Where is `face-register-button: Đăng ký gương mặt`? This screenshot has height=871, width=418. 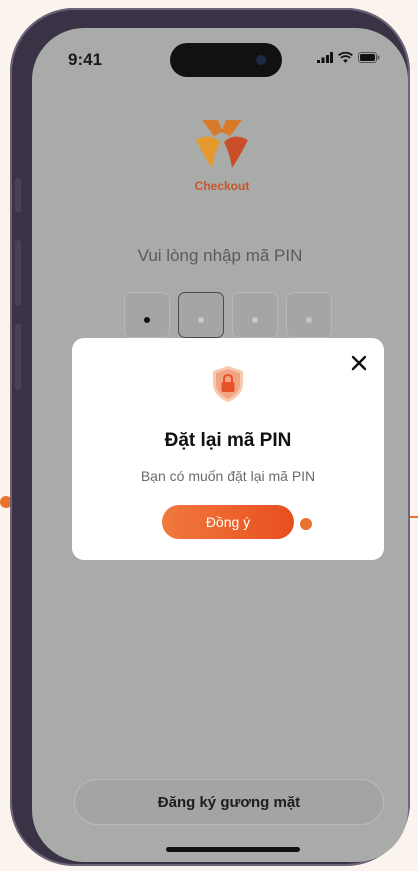 face-register-button: Đăng ký gương mặt is located at coordinates (229, 802).